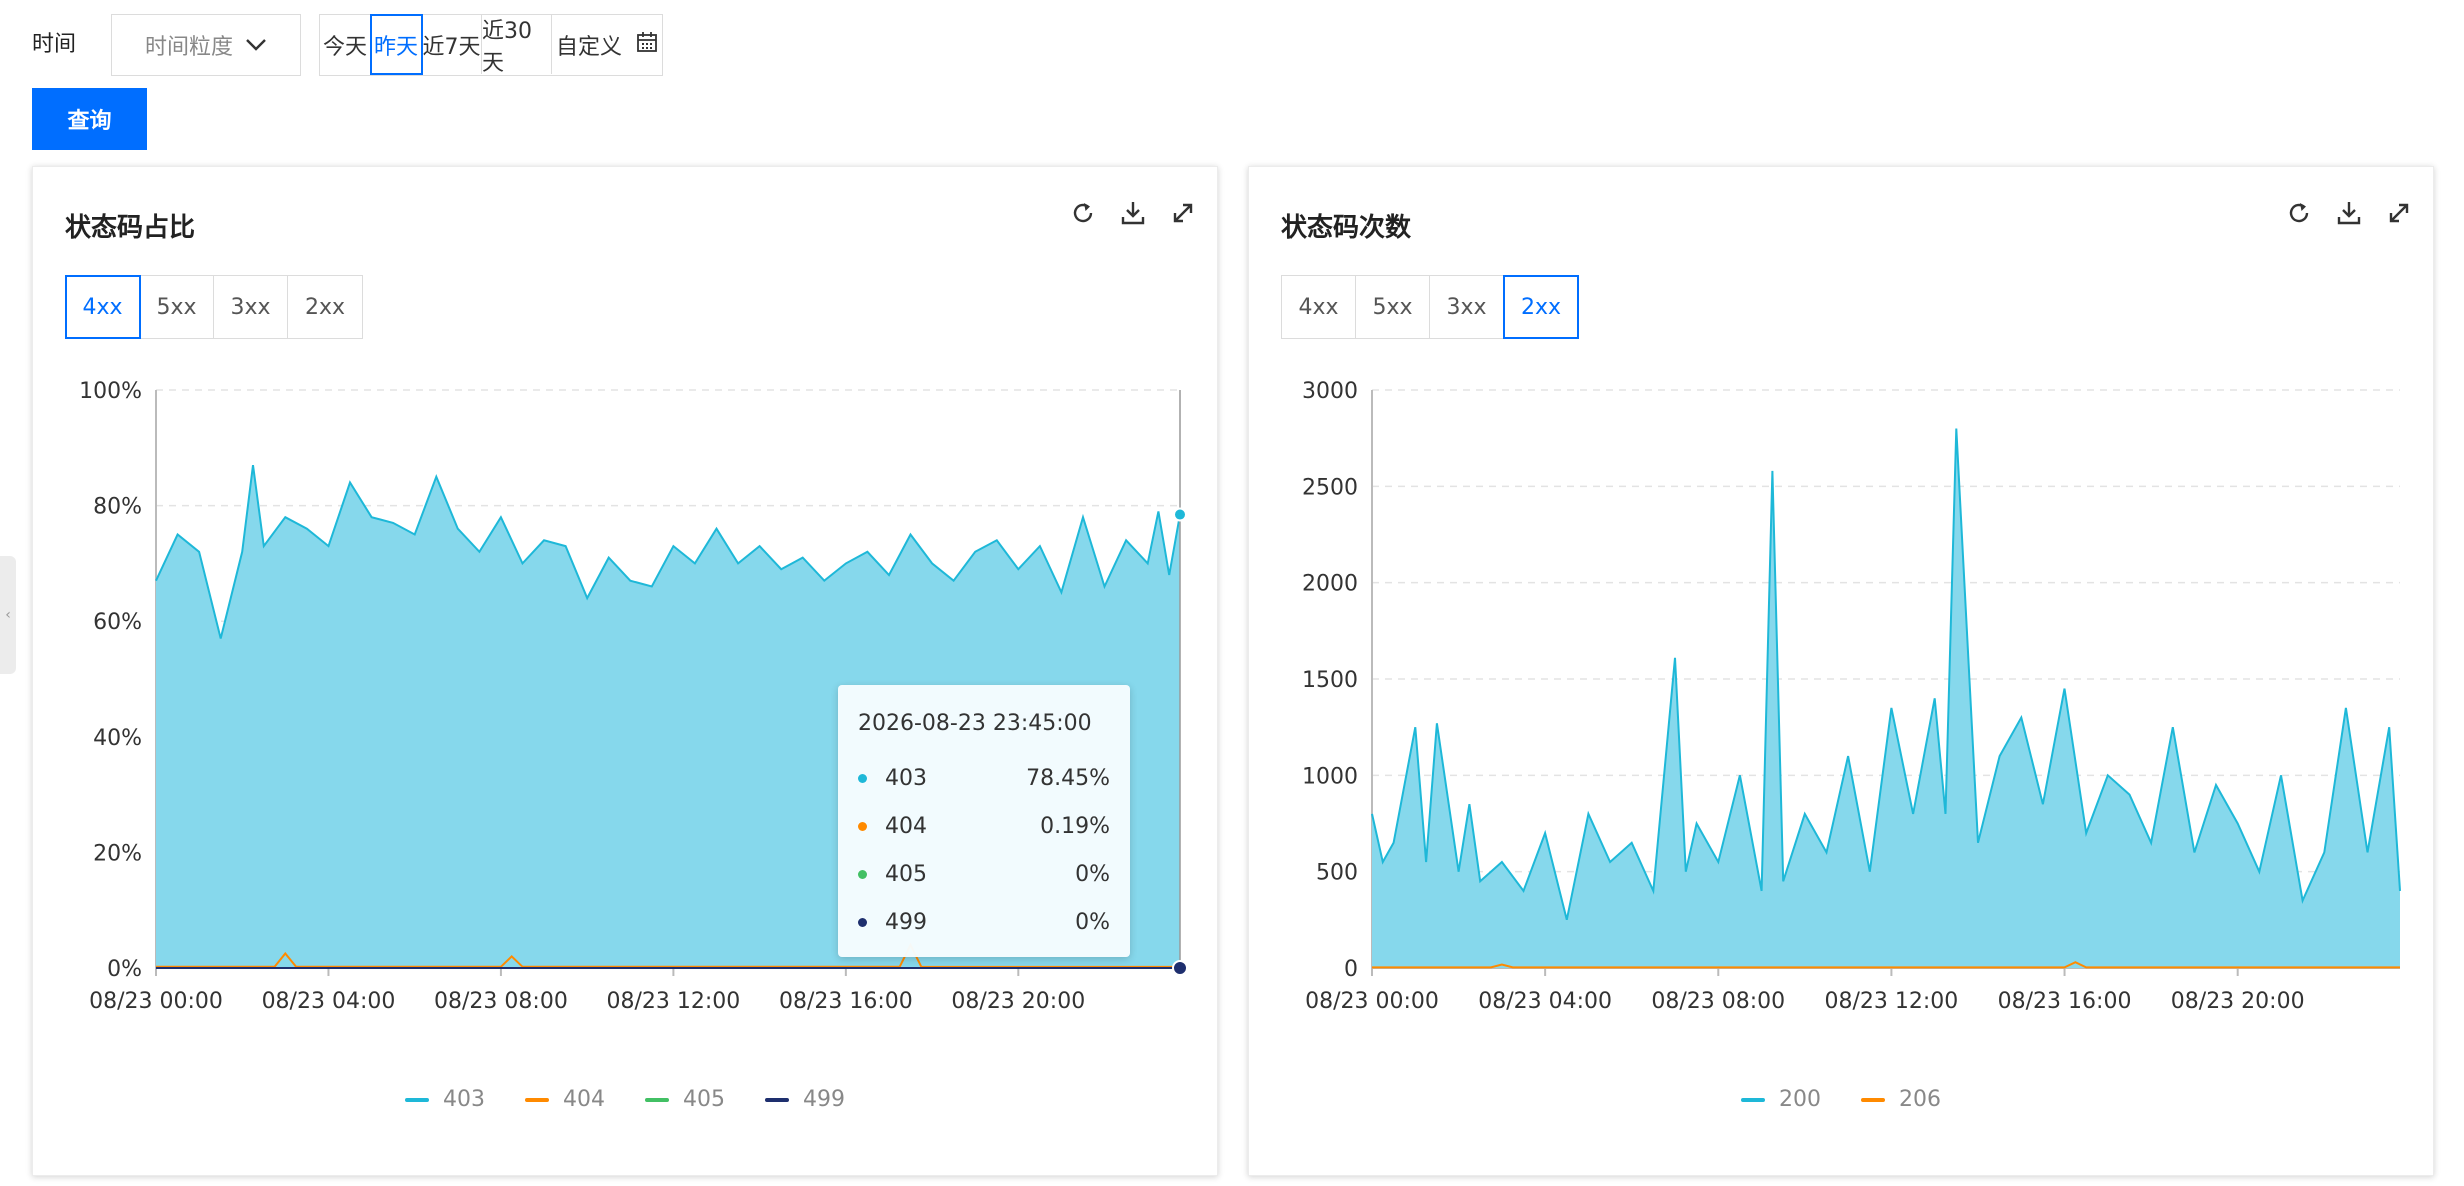 The height and width of the screenshot is (1186, 2464). What do you see at coordinates (906, 778) in the screenshot?
I see `tooltip-series: 403` at bounding box center [906, 778].